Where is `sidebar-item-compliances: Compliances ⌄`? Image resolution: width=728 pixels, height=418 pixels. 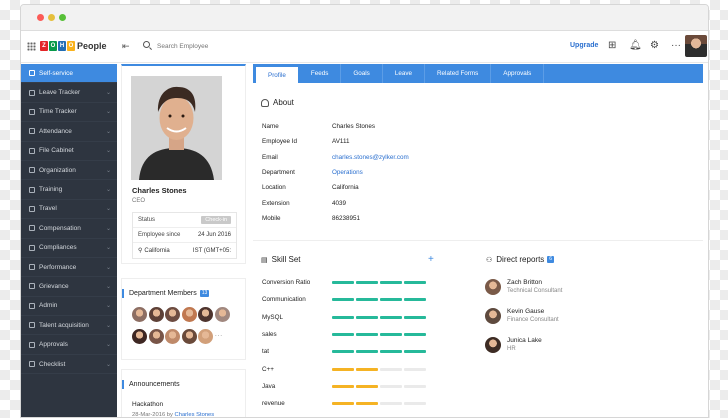
sidebar-item-compliances: Compliances ⌄ is located at coordinates (69, 248).